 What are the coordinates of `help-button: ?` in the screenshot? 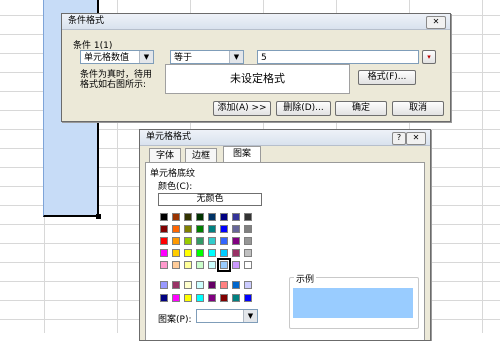 It's located at (399, 138).